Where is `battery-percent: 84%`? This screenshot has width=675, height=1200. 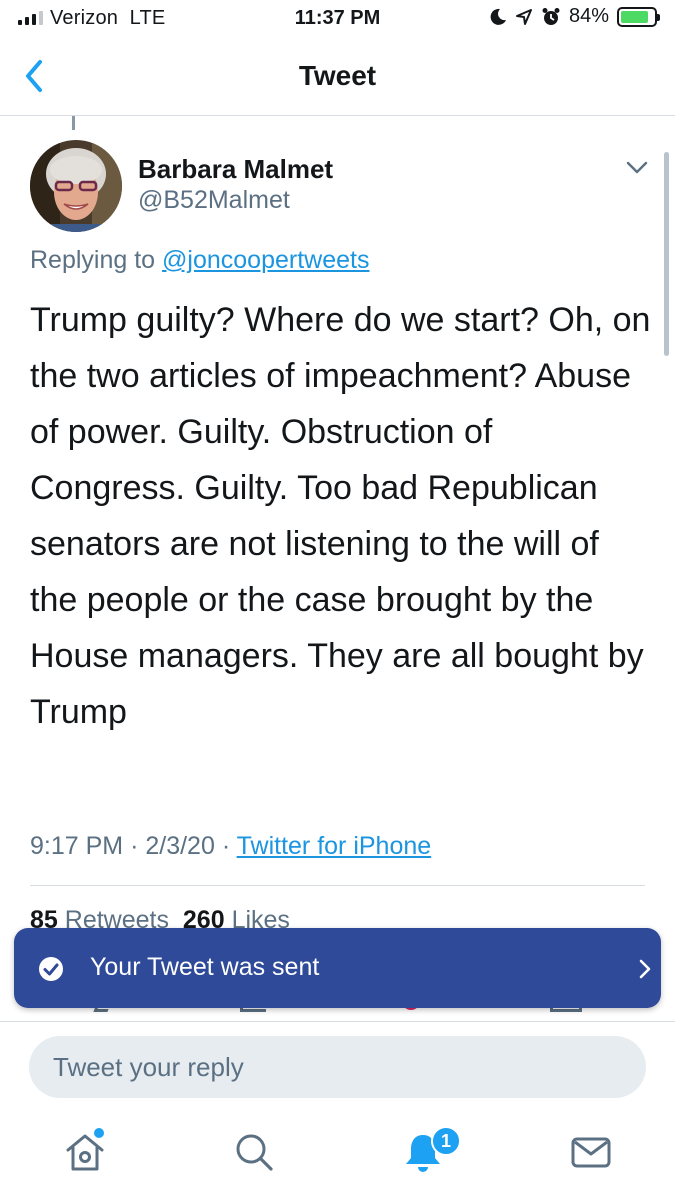
battery-percent: 84% is located at coordinates (588, 16).